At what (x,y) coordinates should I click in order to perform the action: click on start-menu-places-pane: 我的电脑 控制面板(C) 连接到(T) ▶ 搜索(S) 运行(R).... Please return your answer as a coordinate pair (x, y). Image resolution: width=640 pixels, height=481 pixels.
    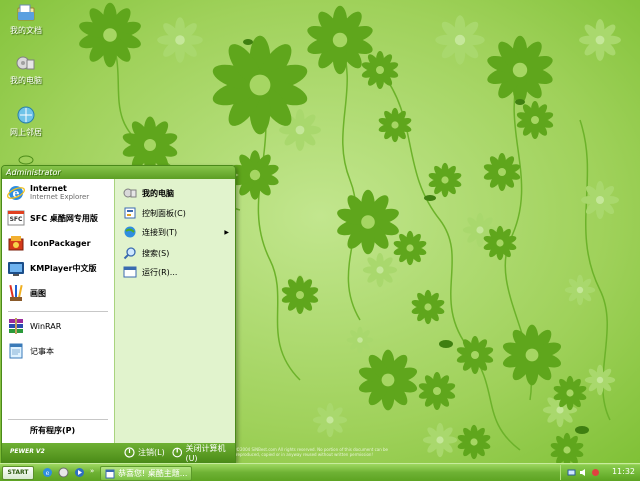
    Looking at the image, I should click on (174, 311).